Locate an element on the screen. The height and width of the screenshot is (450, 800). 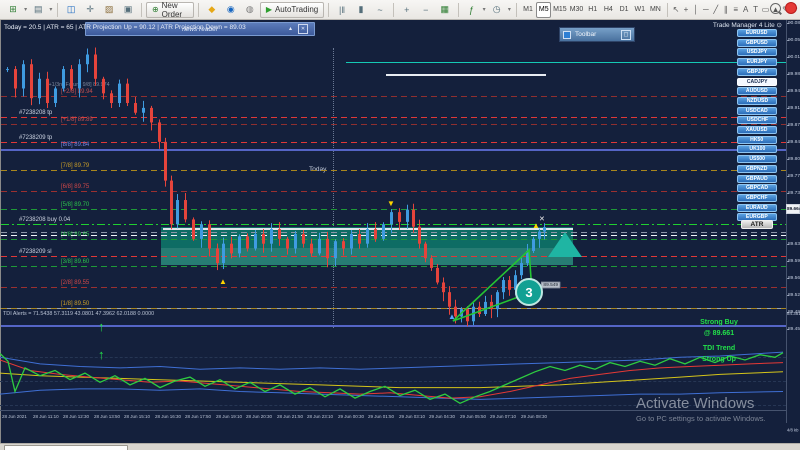
pair-button-eurjpy: EURJPY is located at coordinates (757, 62).